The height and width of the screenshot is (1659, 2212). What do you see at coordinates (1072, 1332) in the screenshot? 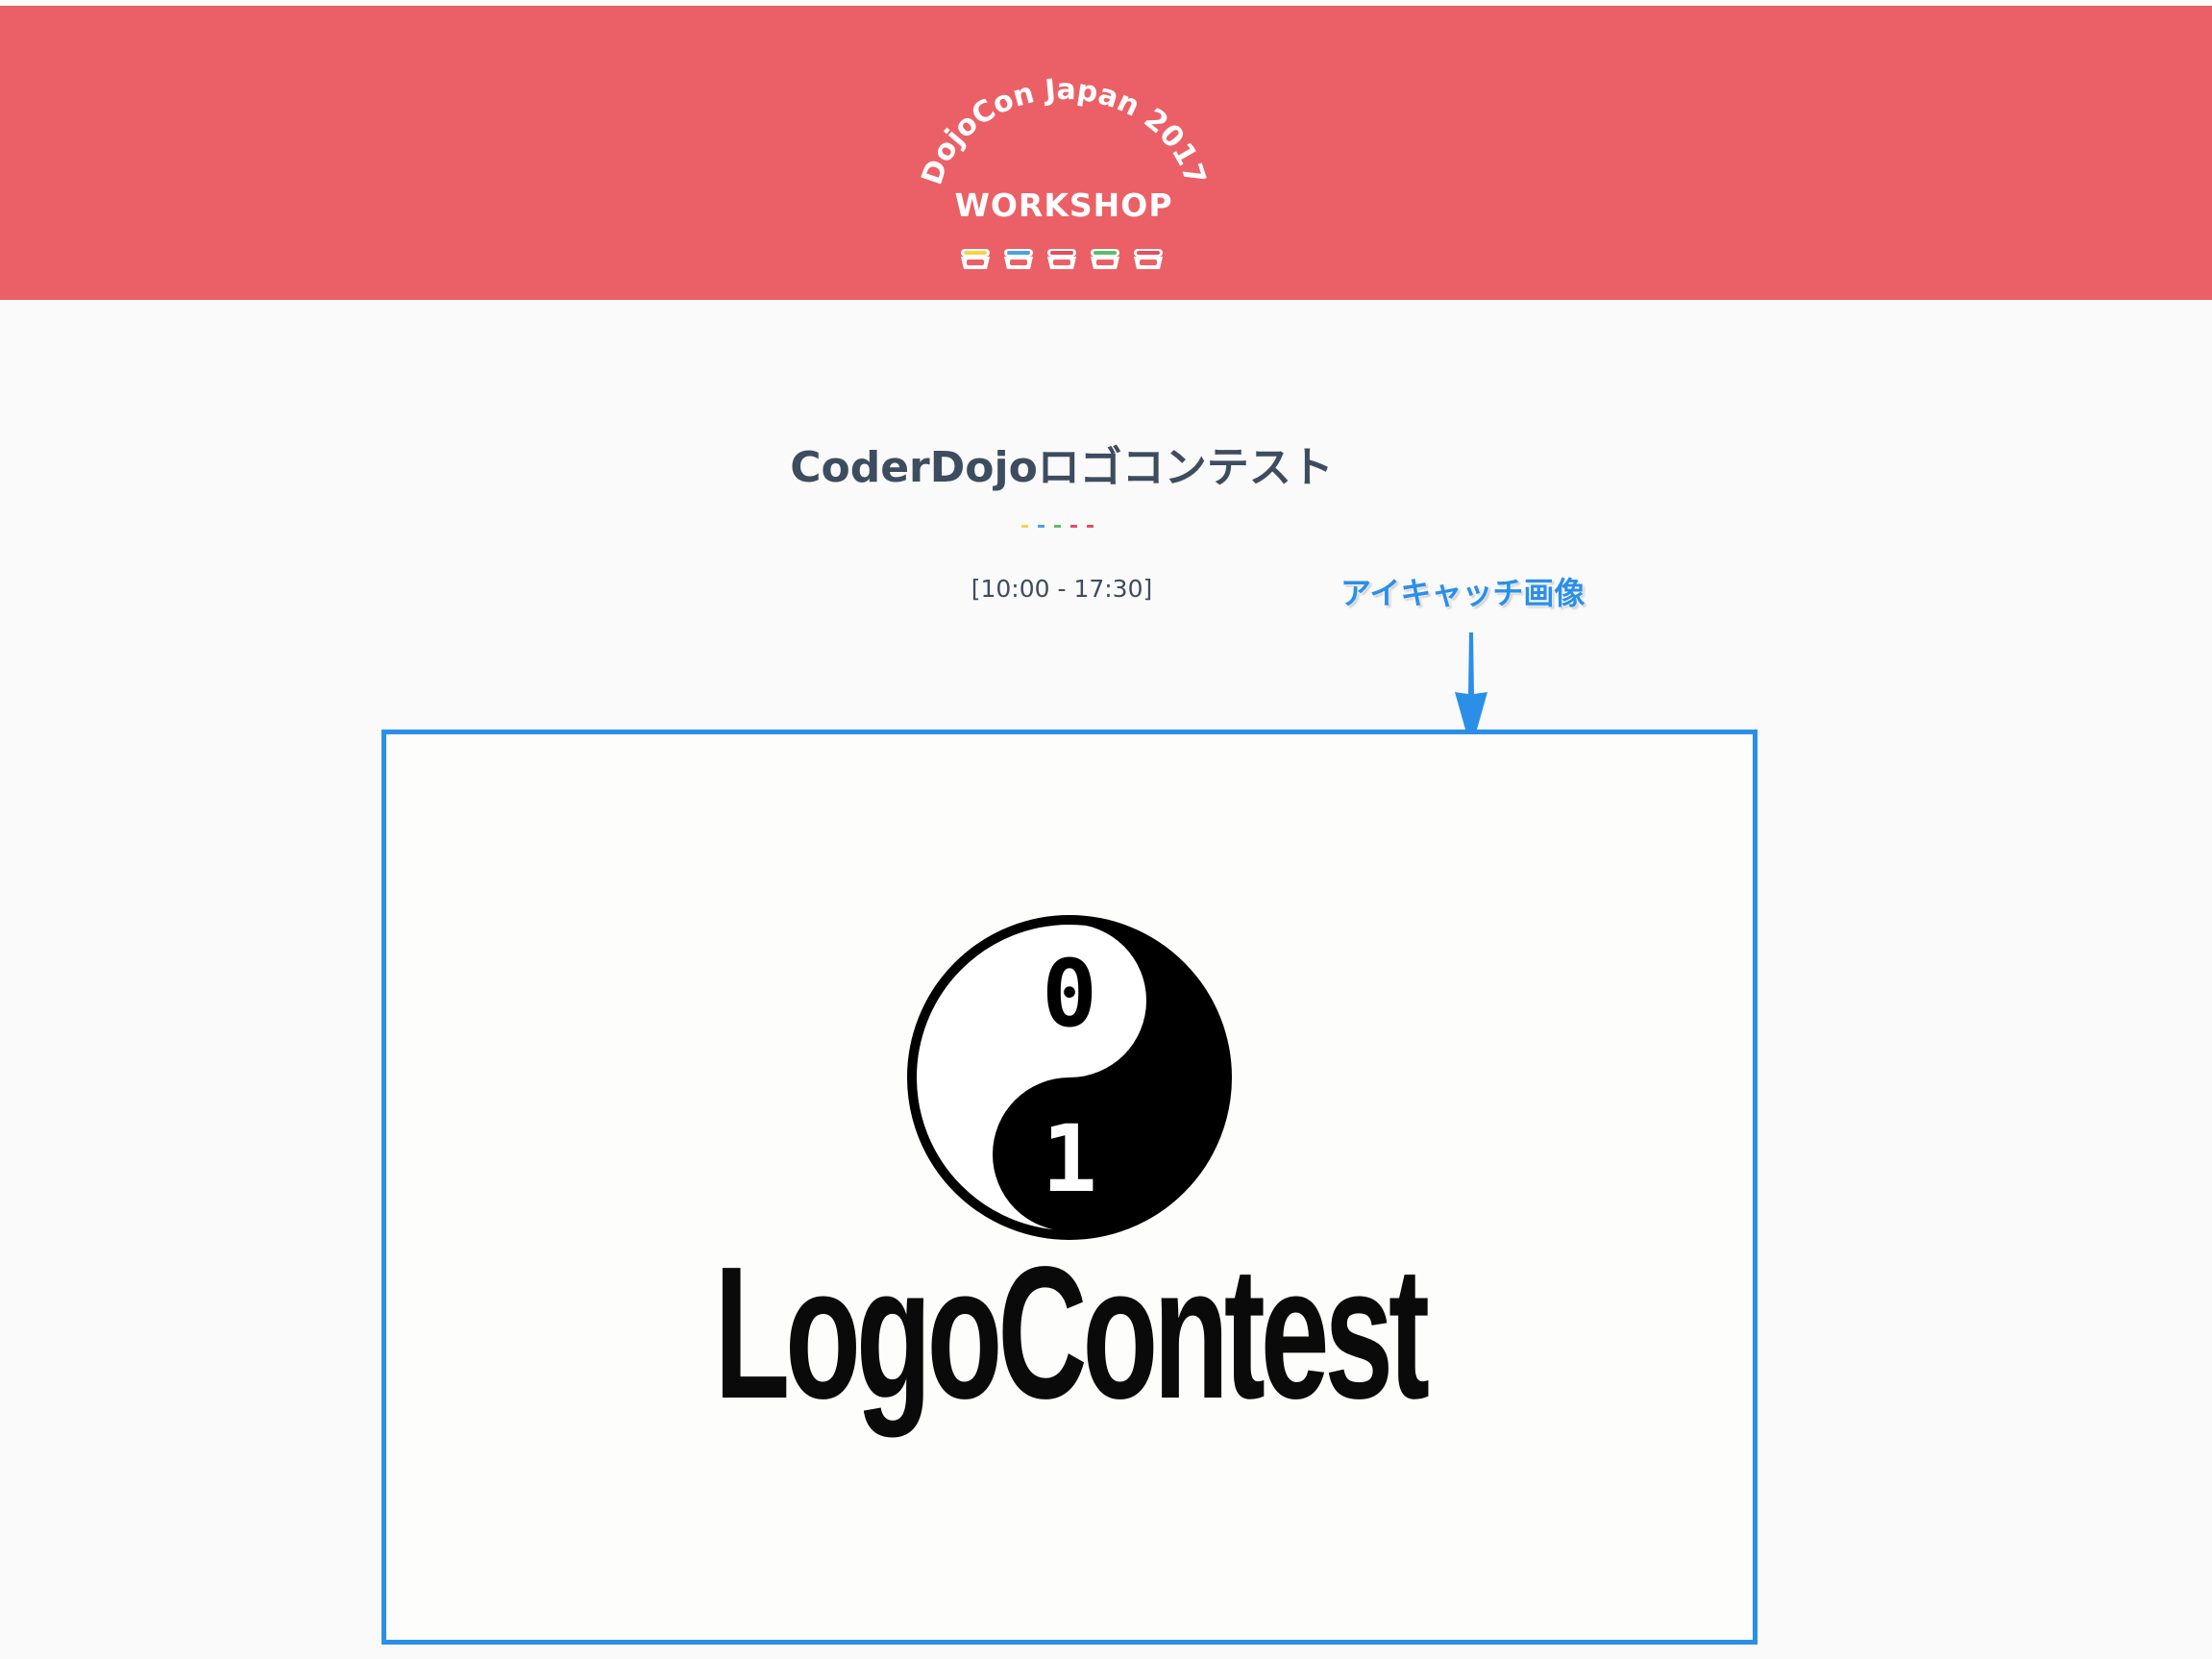
I see `logo-wordmark: LogoContest` at bounding box center [1072, 1332].